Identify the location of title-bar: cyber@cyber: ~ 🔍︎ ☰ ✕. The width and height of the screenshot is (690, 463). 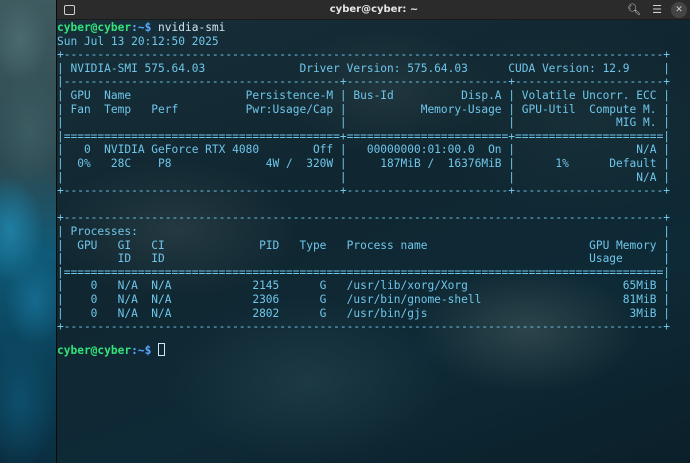
(373, 10).